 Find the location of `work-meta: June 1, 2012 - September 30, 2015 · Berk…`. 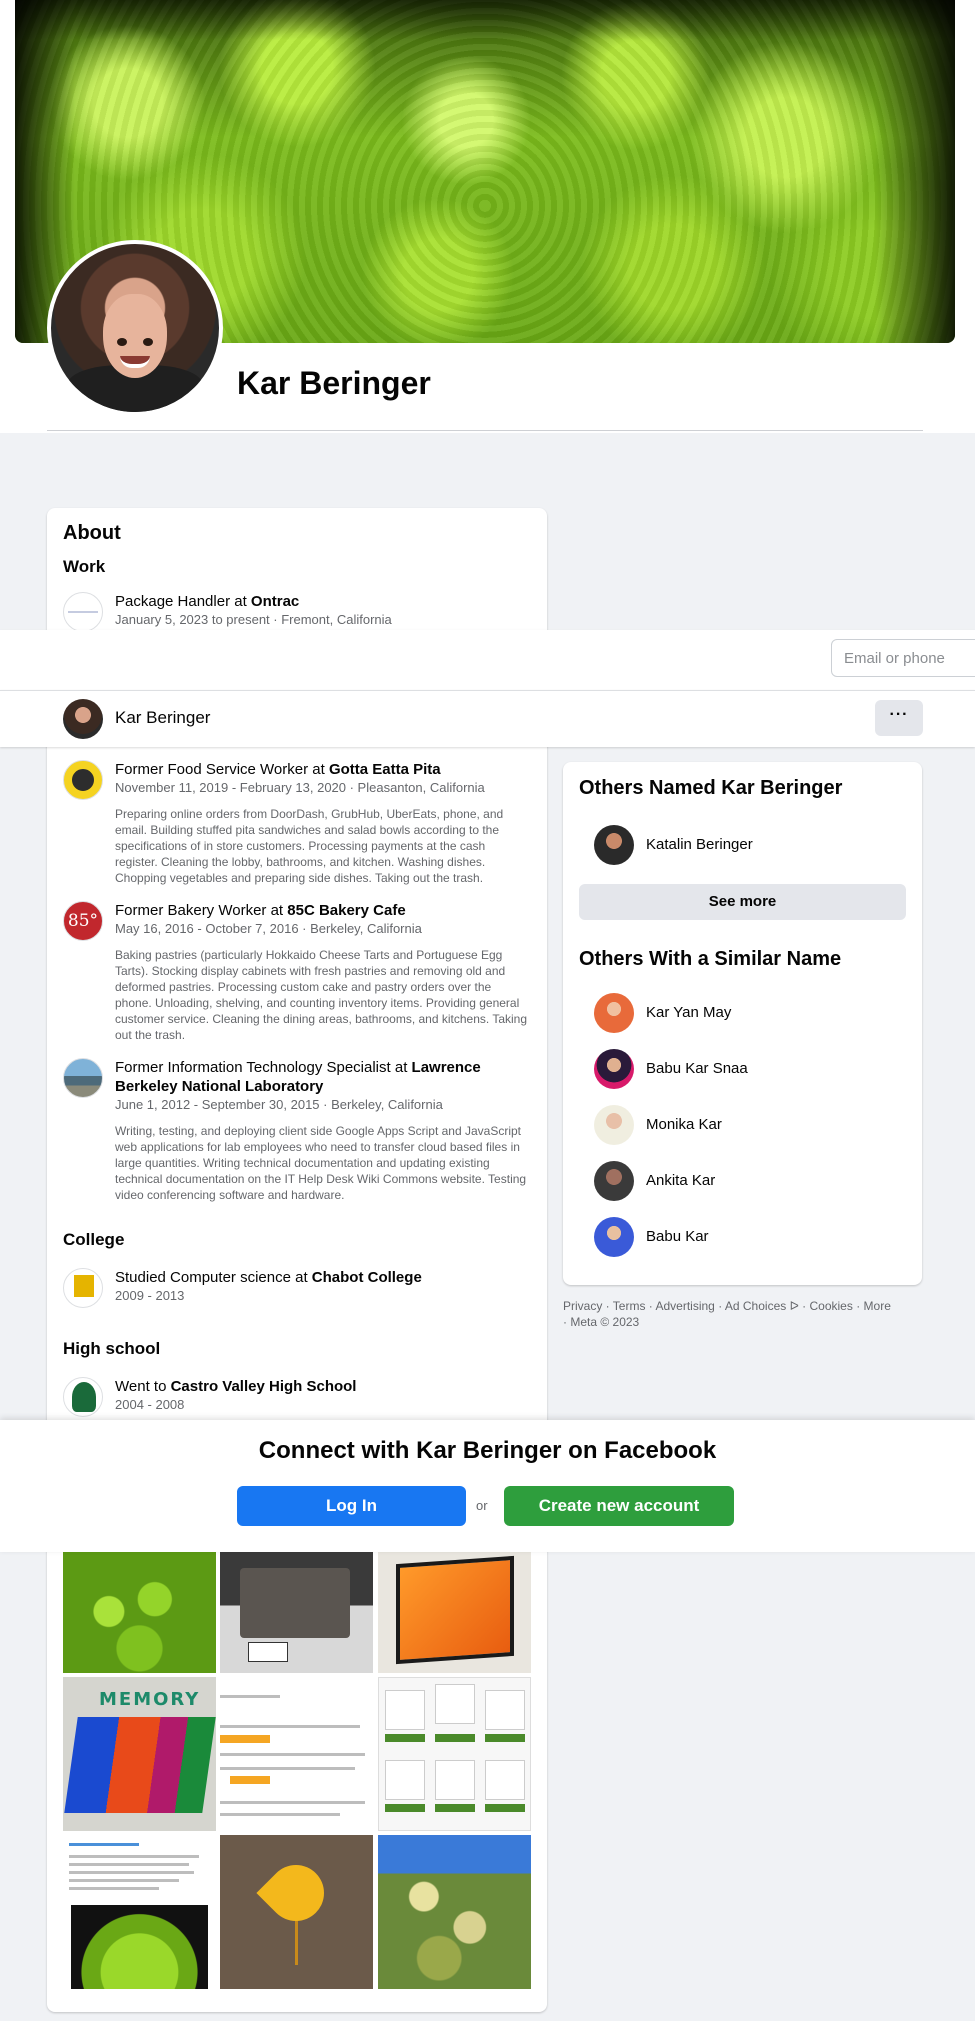

work-meta: June 1, 2012 - September 30, 2015 · Berk… is located at coordinates (279, 1104).